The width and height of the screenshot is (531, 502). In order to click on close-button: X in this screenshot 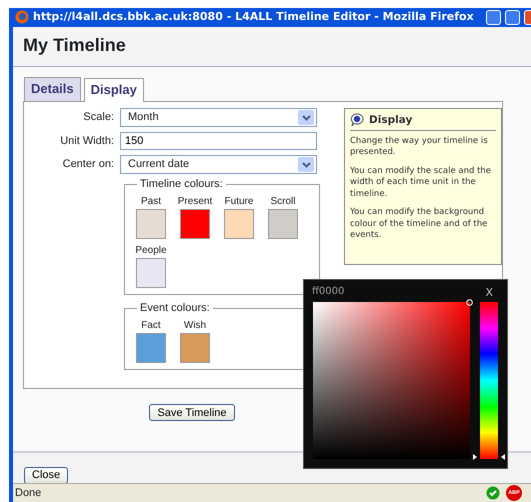, I will do `click(489, 292)`.